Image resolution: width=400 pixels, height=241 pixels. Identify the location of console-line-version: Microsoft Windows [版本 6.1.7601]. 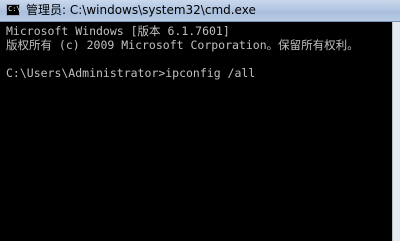
(118, 31).